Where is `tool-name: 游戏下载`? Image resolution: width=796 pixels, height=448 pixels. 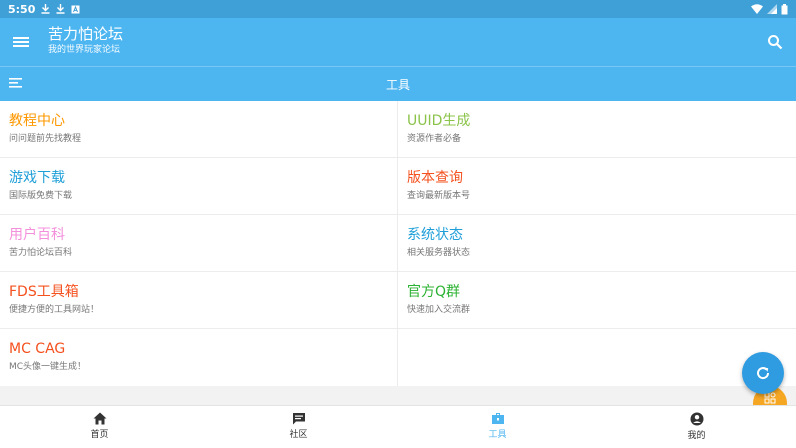 tool-name: 游戏下载 is located at coordinates (37, 178).